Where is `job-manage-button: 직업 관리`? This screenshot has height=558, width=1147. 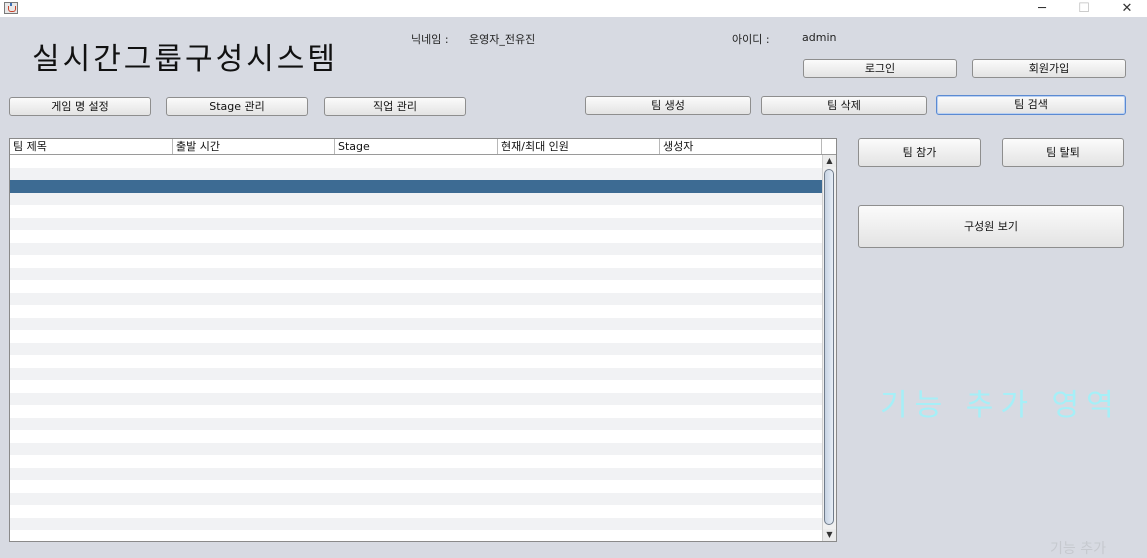 job-manage-button: 직업 관리 is located at coordinates (395, 106).